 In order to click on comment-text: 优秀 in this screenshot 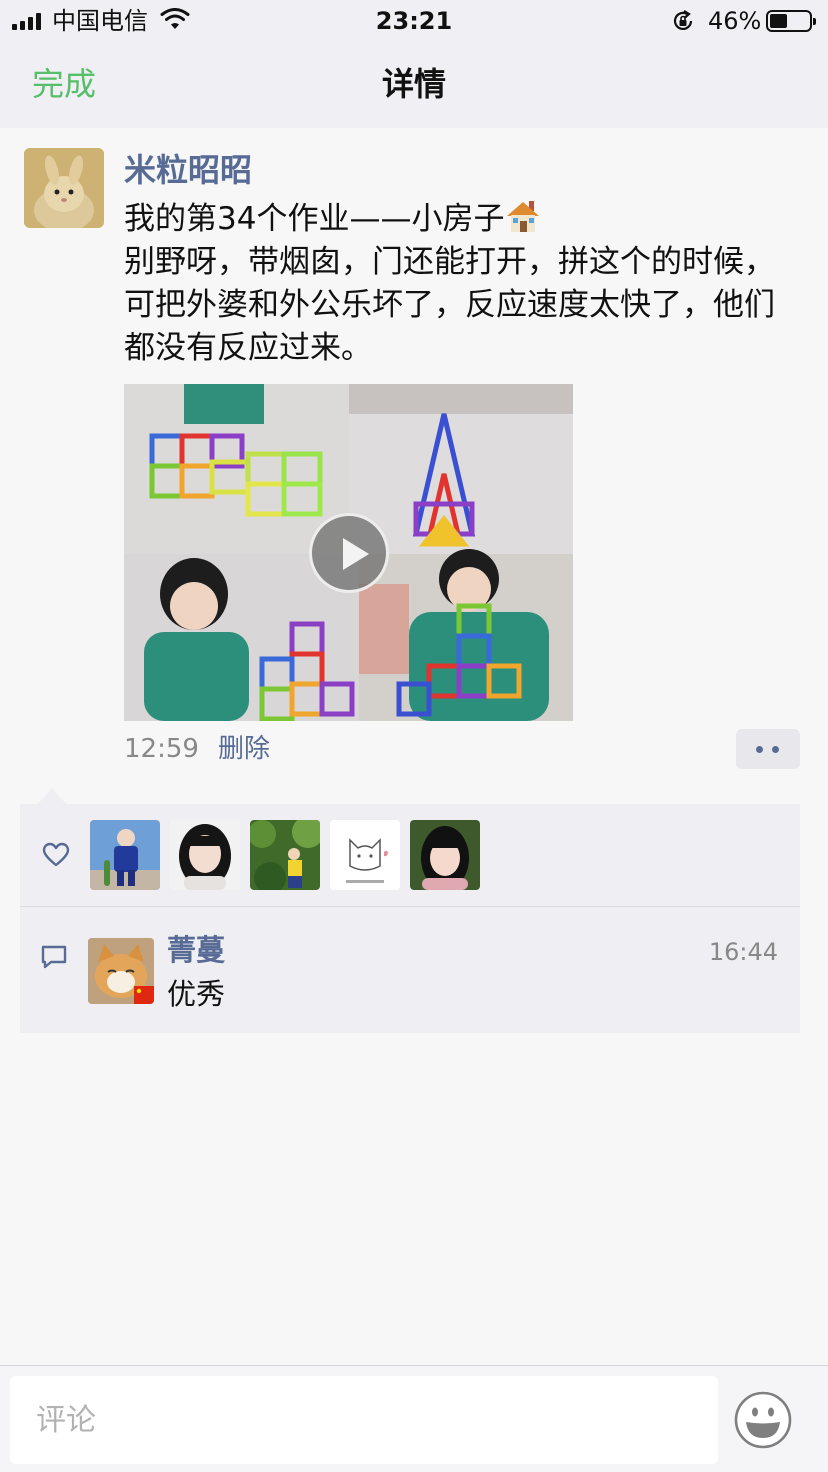, I will do `click(196, 994)`.